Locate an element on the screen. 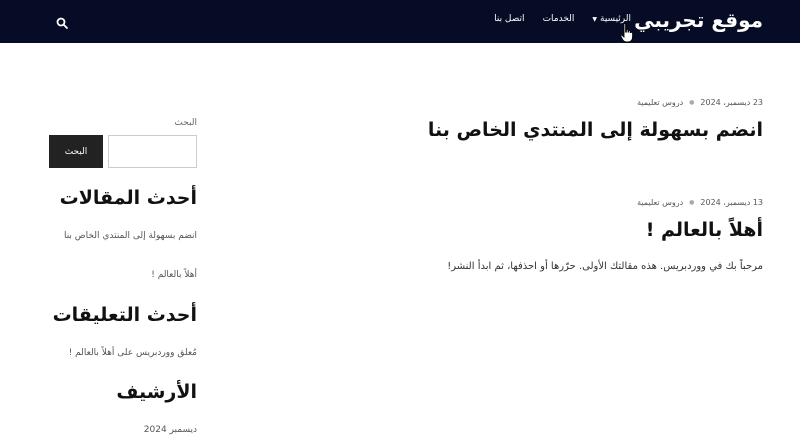 The image size is (800, 447). post-meta: 13 ديسمبر، 2024 ● دروس تعليمية is located at coordinates (700, 202).